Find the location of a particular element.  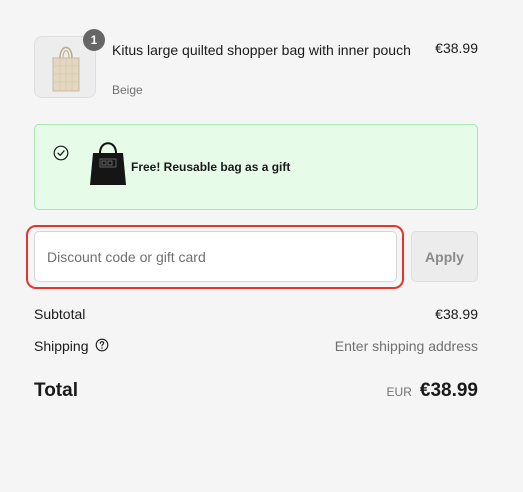

gift-text: Free! Reusable bag as a gift is located at coordinates (211, 167).